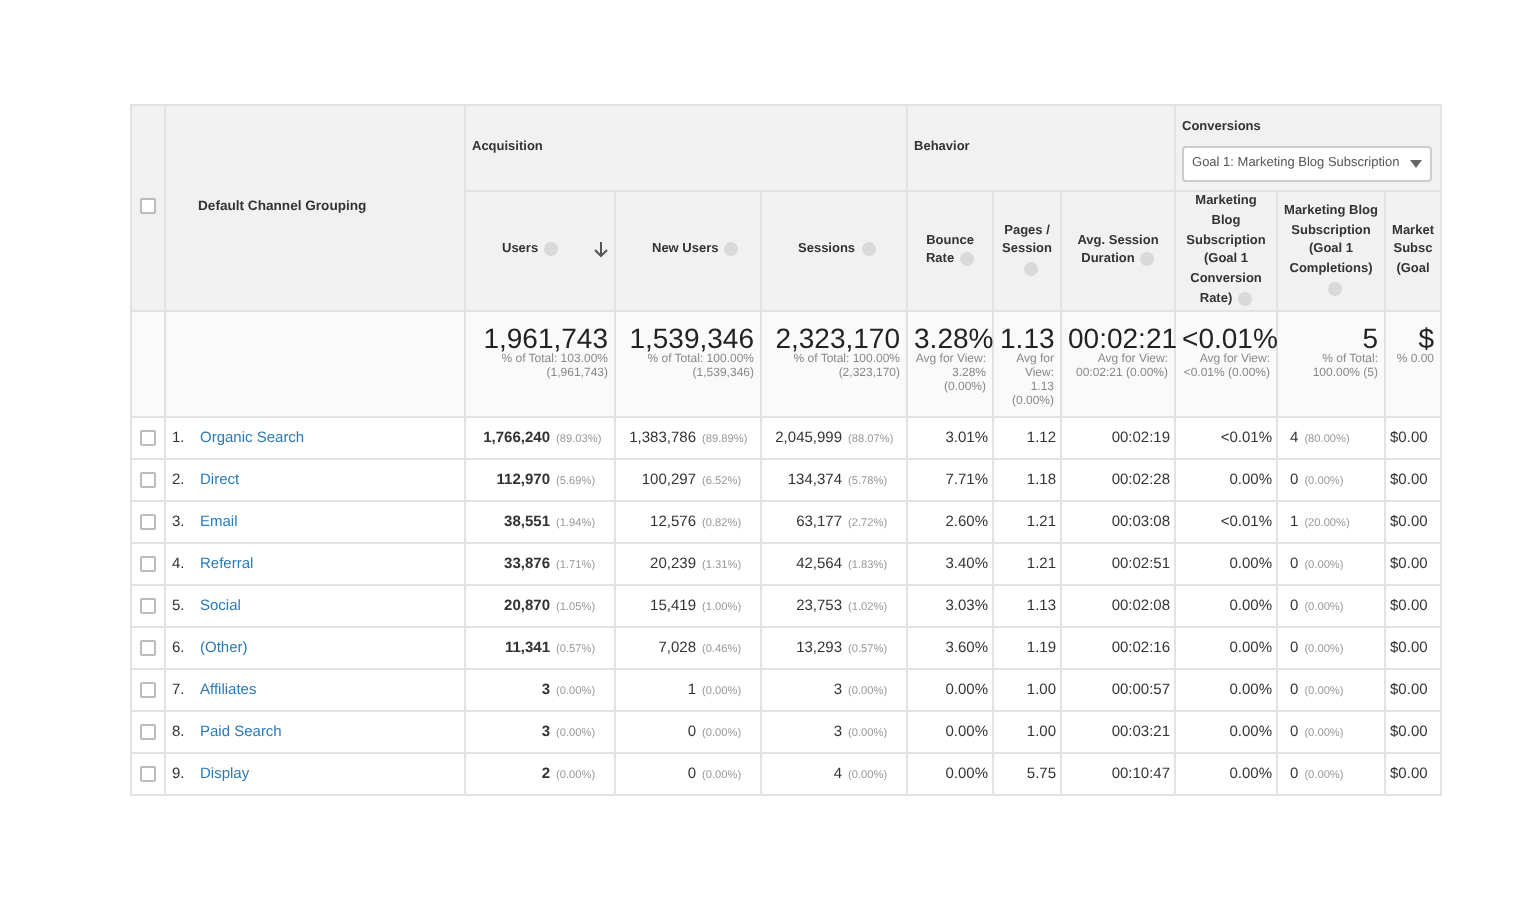 The width and height of the screenshot is (1536, 900). Describe the element at coordinates (1425, 338) in the screenshot. I see `total-value: $` at that location.